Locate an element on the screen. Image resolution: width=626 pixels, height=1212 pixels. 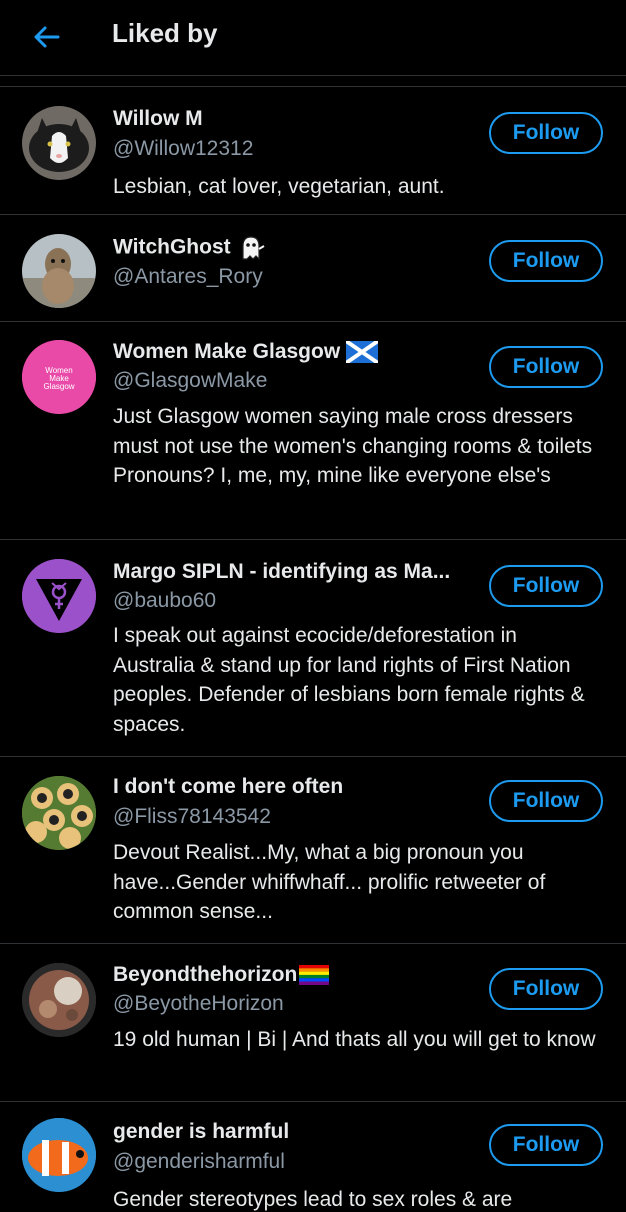
user-name: Women Make Glasgow is located at coordinates (246, 352).